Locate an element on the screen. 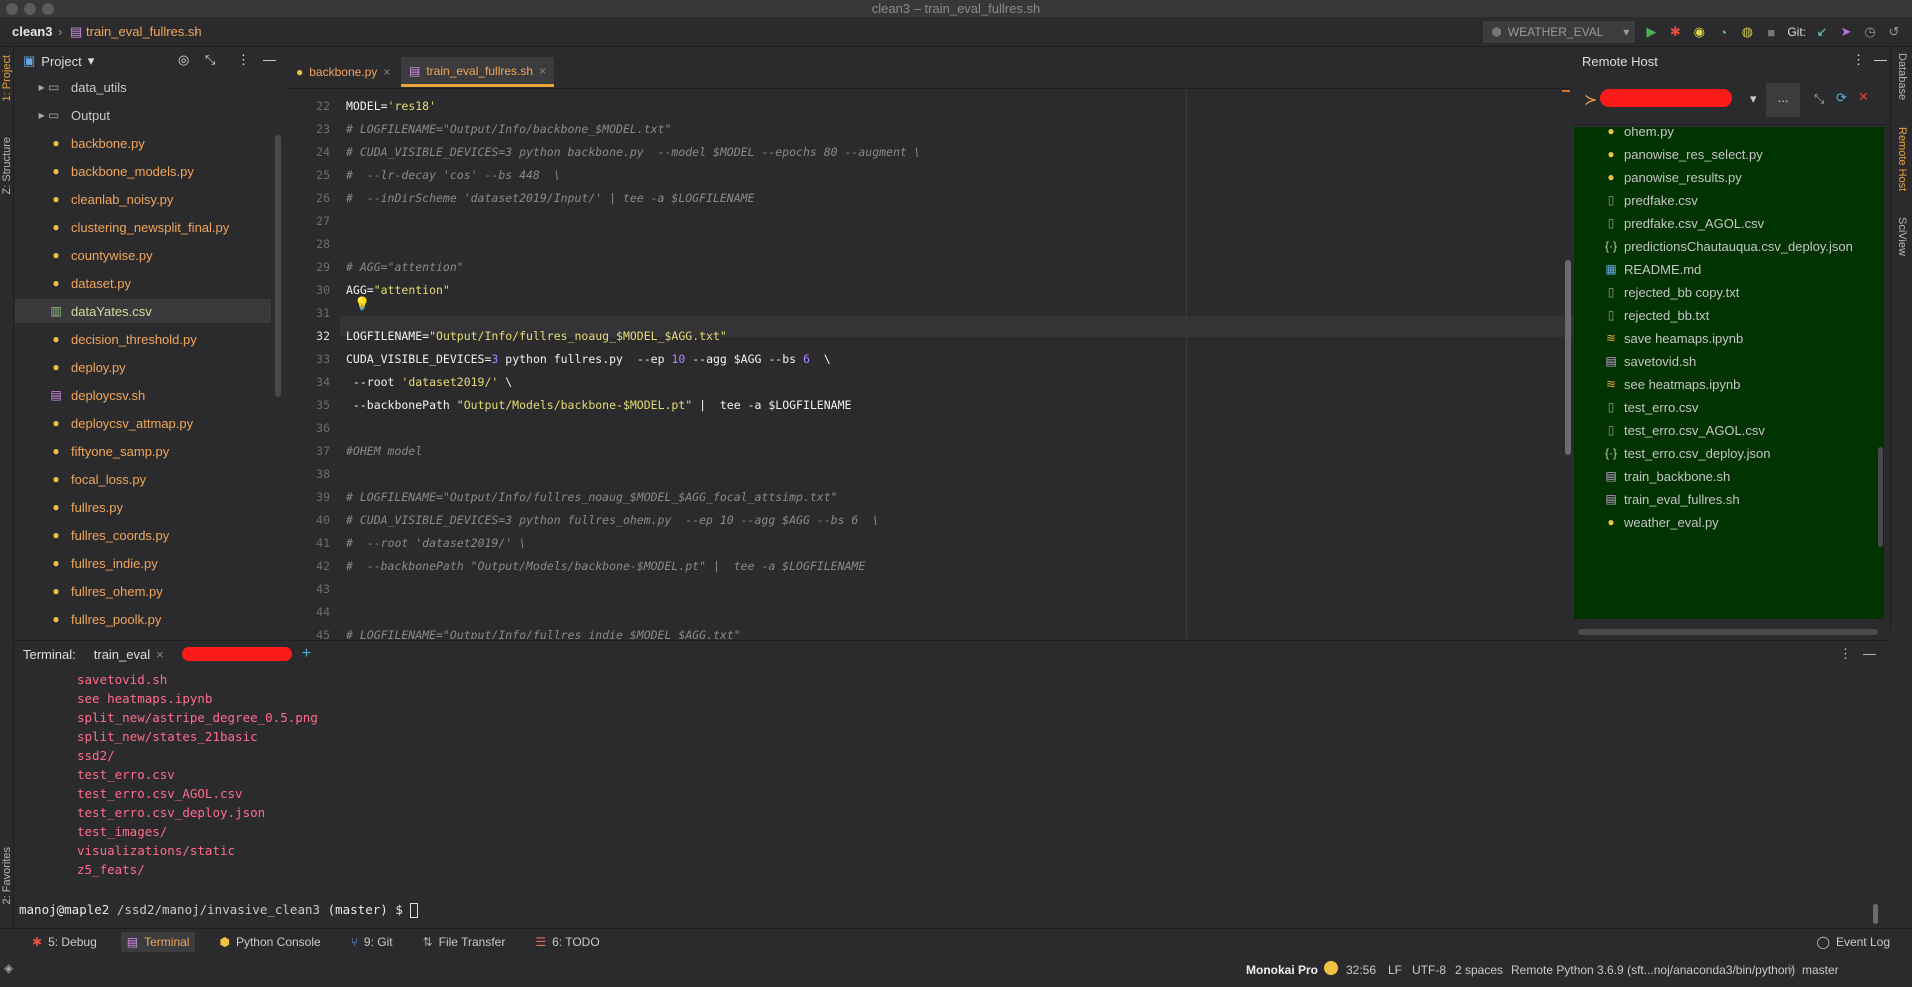 The image size is (1912, 987). tab-train-eval-fullres: ▤ train_eval_fullres.sh × is located at coordinates (478, 72).